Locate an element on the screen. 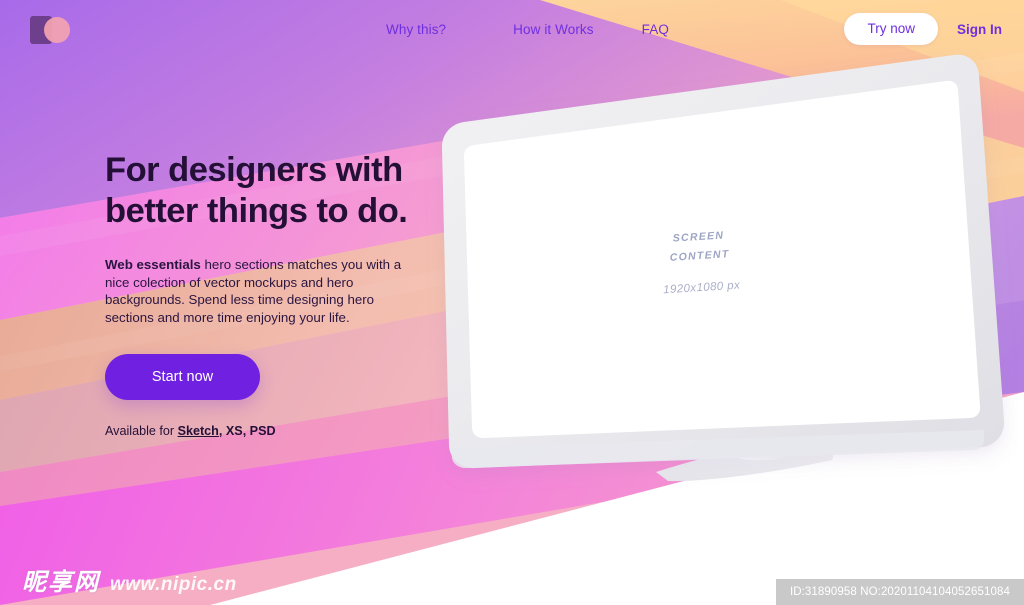 This screenshot has width=1024, height=605. sign-in-link: Sign In is located at coordinates (979, 29).